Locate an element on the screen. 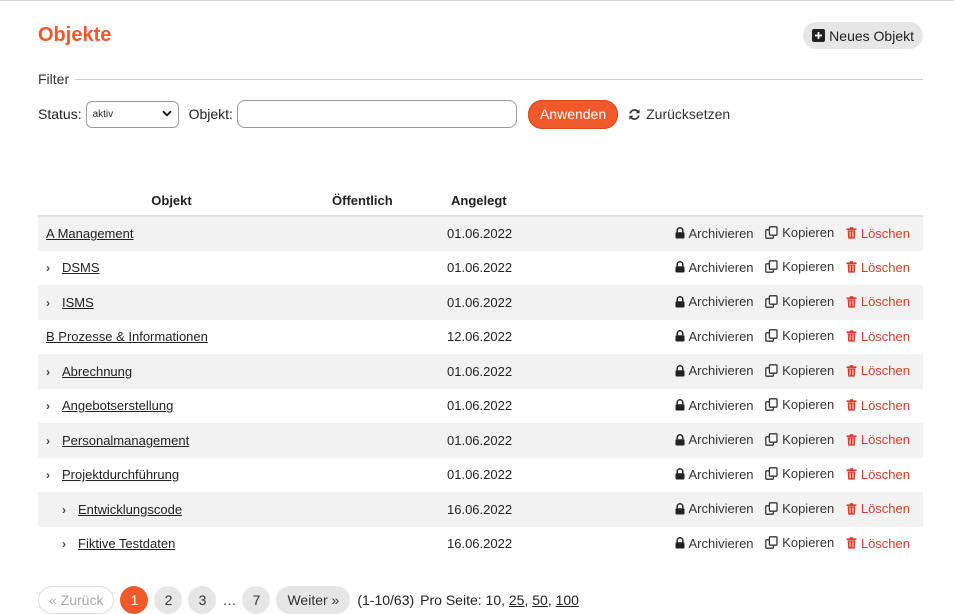  row-name-link: Angebotserstellung is located at coordinates (117, 405).